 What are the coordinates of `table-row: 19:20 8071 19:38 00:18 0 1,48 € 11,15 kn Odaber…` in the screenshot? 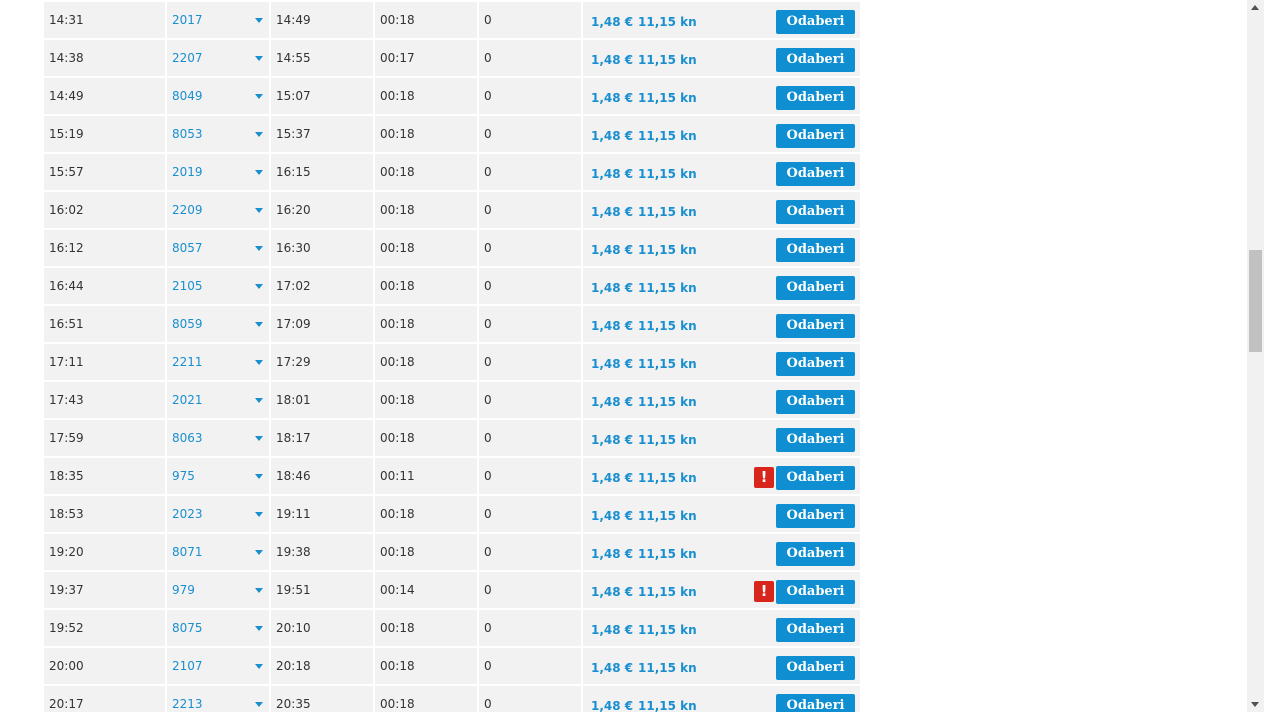 It's located at (452, 553).